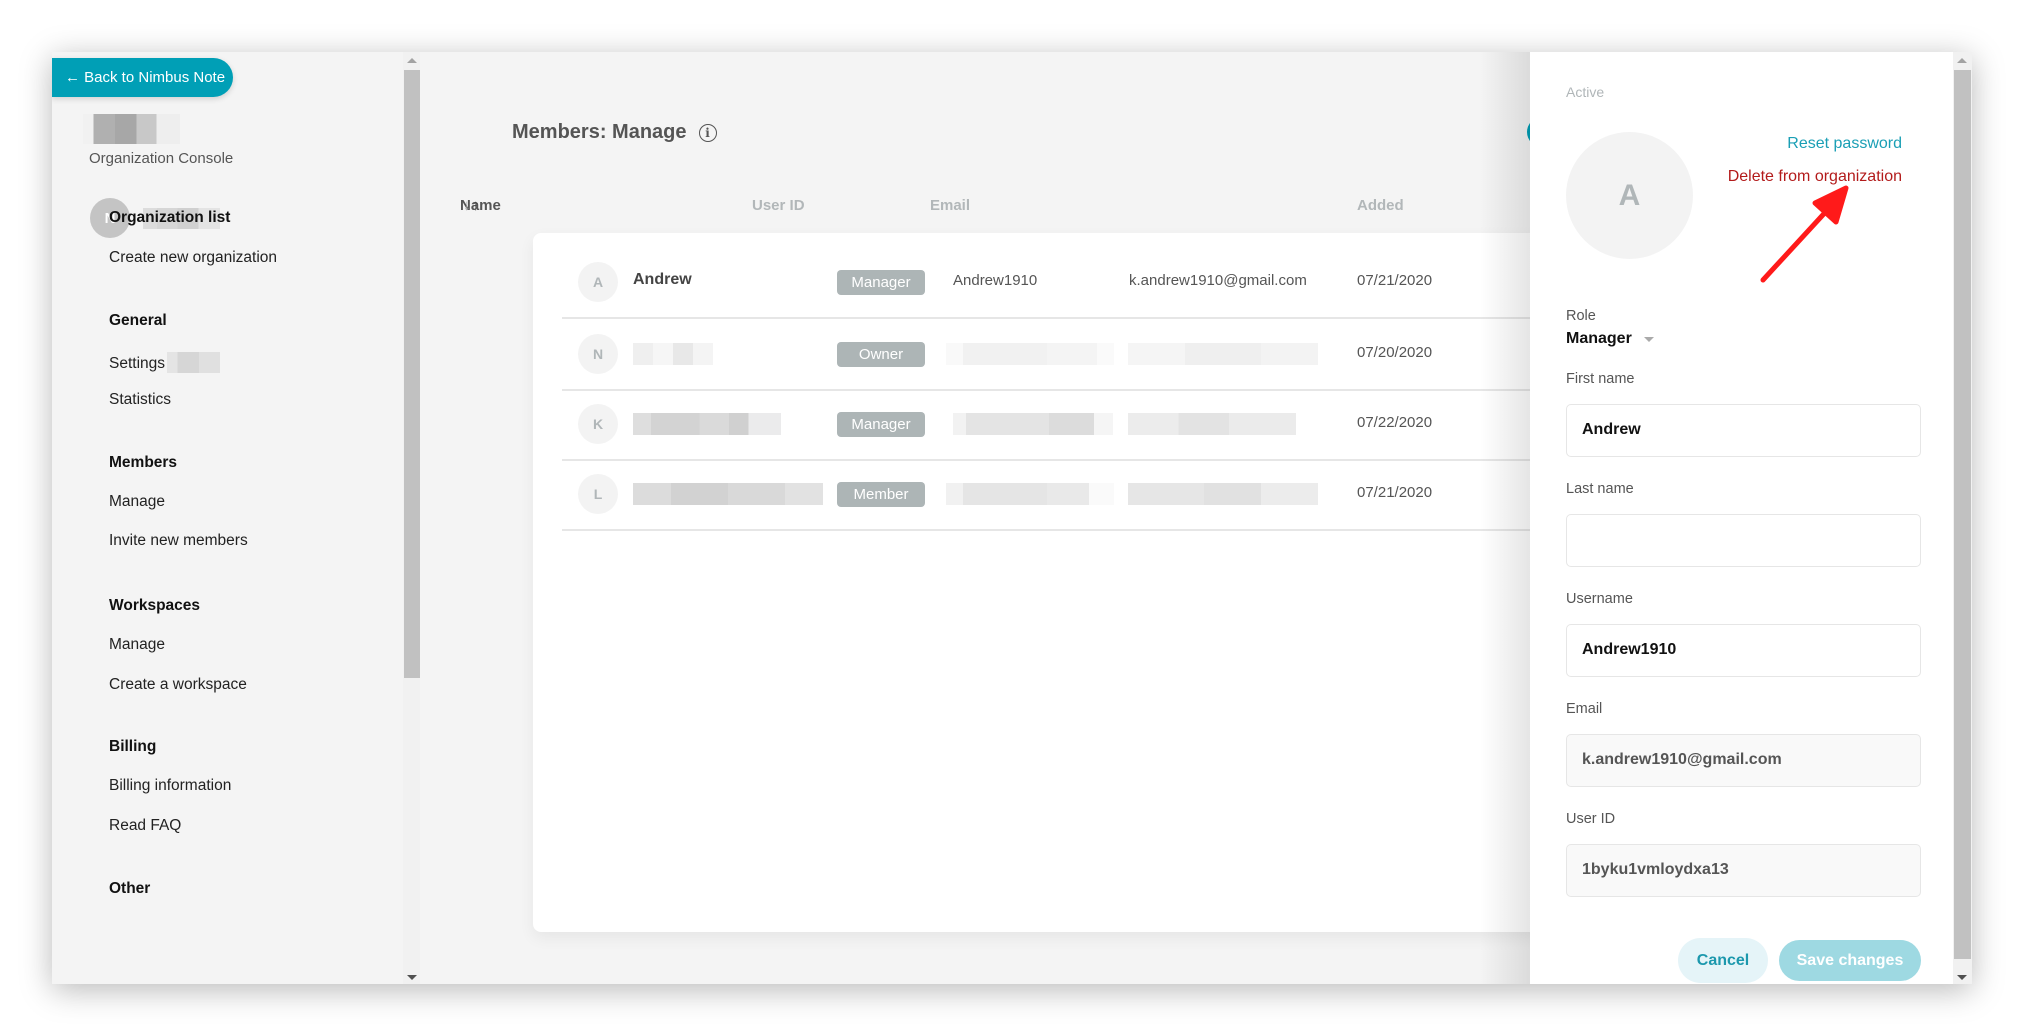 This screenshot has height=1036, width=2024. I want to click on nav-item-settings: Settings, so click(165, 362).